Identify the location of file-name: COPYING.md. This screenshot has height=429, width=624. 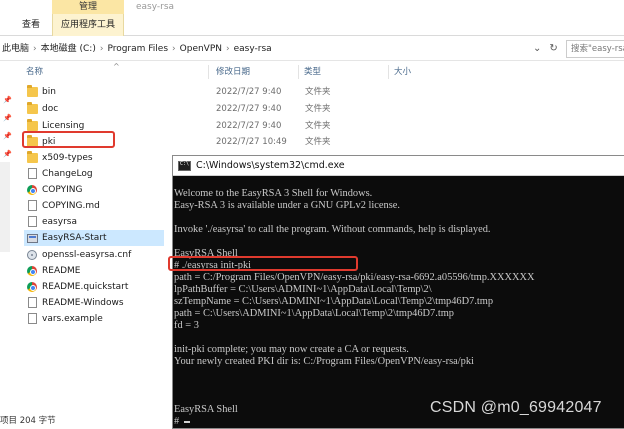
(71, 206).